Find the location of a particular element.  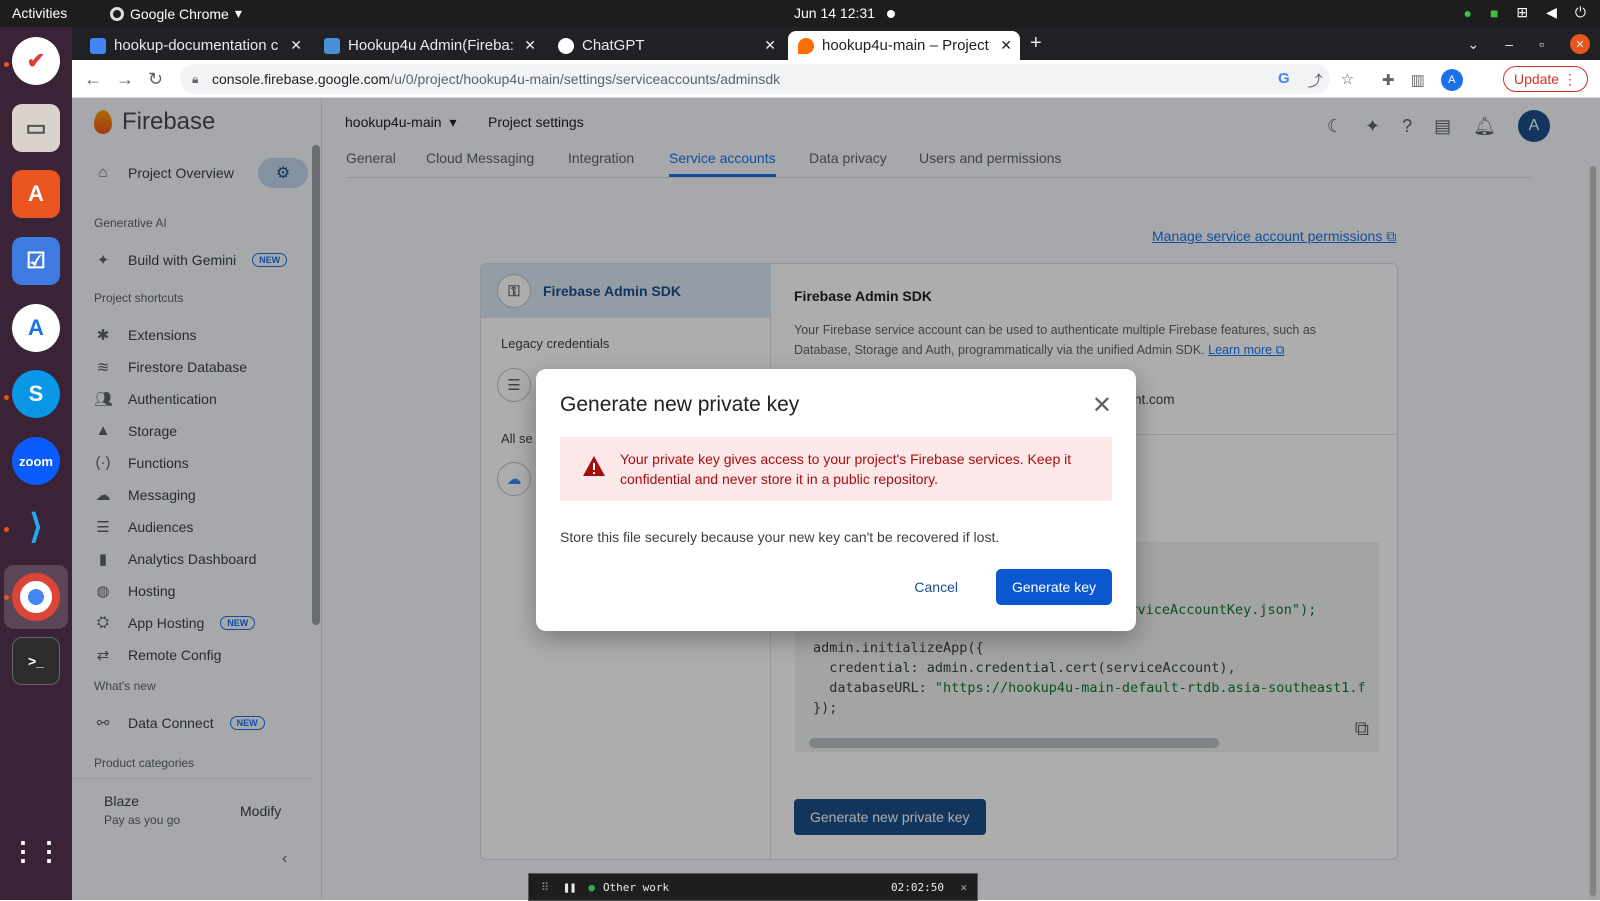

extension-area: ✚ ▥ A is located at coordinates (1422, 80).